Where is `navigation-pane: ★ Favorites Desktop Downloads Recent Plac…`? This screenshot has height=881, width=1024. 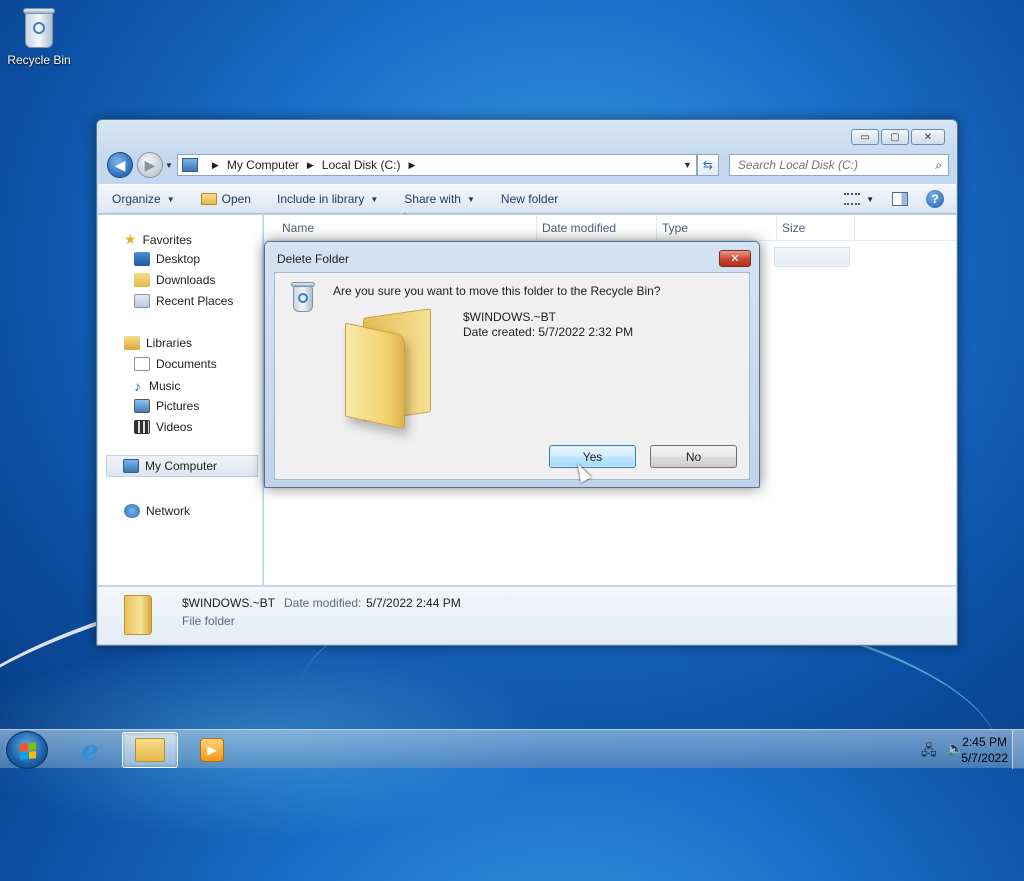
navigation-pane: ★ Favorites Desktop Downloads Recent Plac… is located at coordinates (180, 400).